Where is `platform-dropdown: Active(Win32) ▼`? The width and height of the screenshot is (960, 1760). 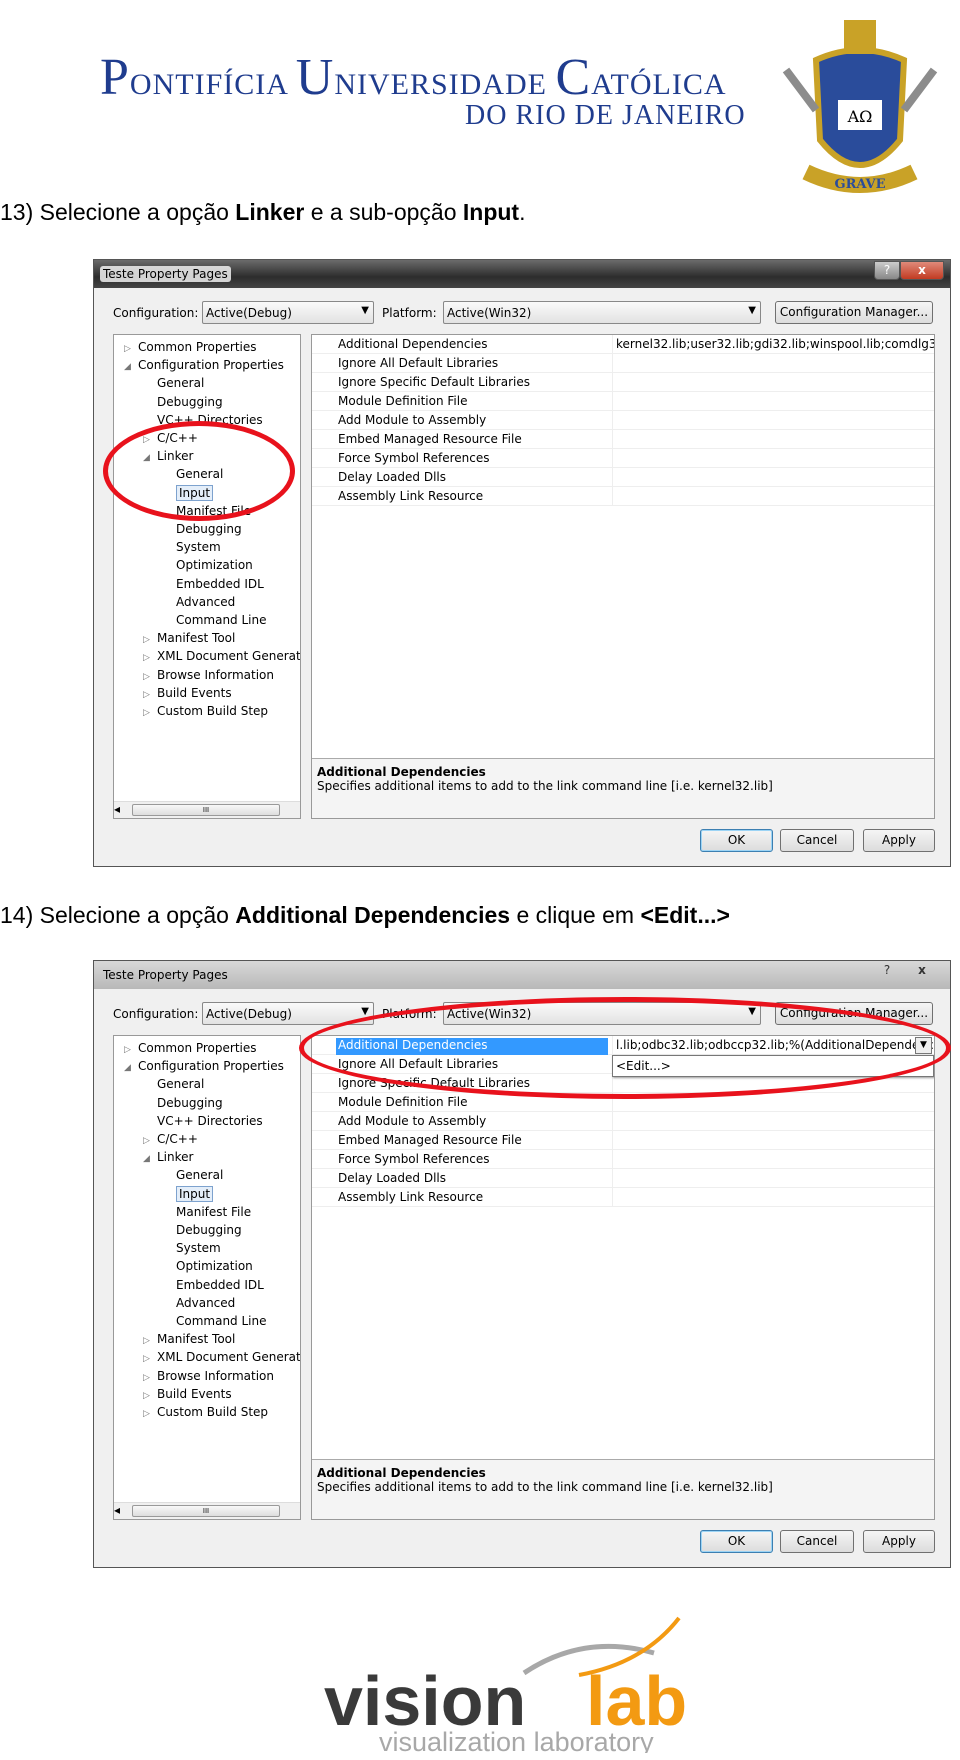
platform-dropdown: Active(Win32) ▼ is located at coordinates (602, 312).